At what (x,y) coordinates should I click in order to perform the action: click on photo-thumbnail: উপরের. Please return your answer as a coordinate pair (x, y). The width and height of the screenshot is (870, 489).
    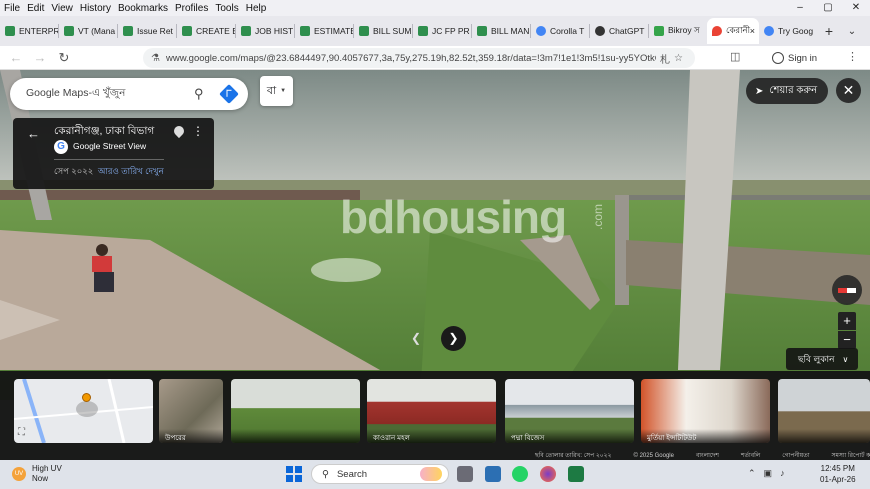
    Looking at the image, I should click on (191, 411).